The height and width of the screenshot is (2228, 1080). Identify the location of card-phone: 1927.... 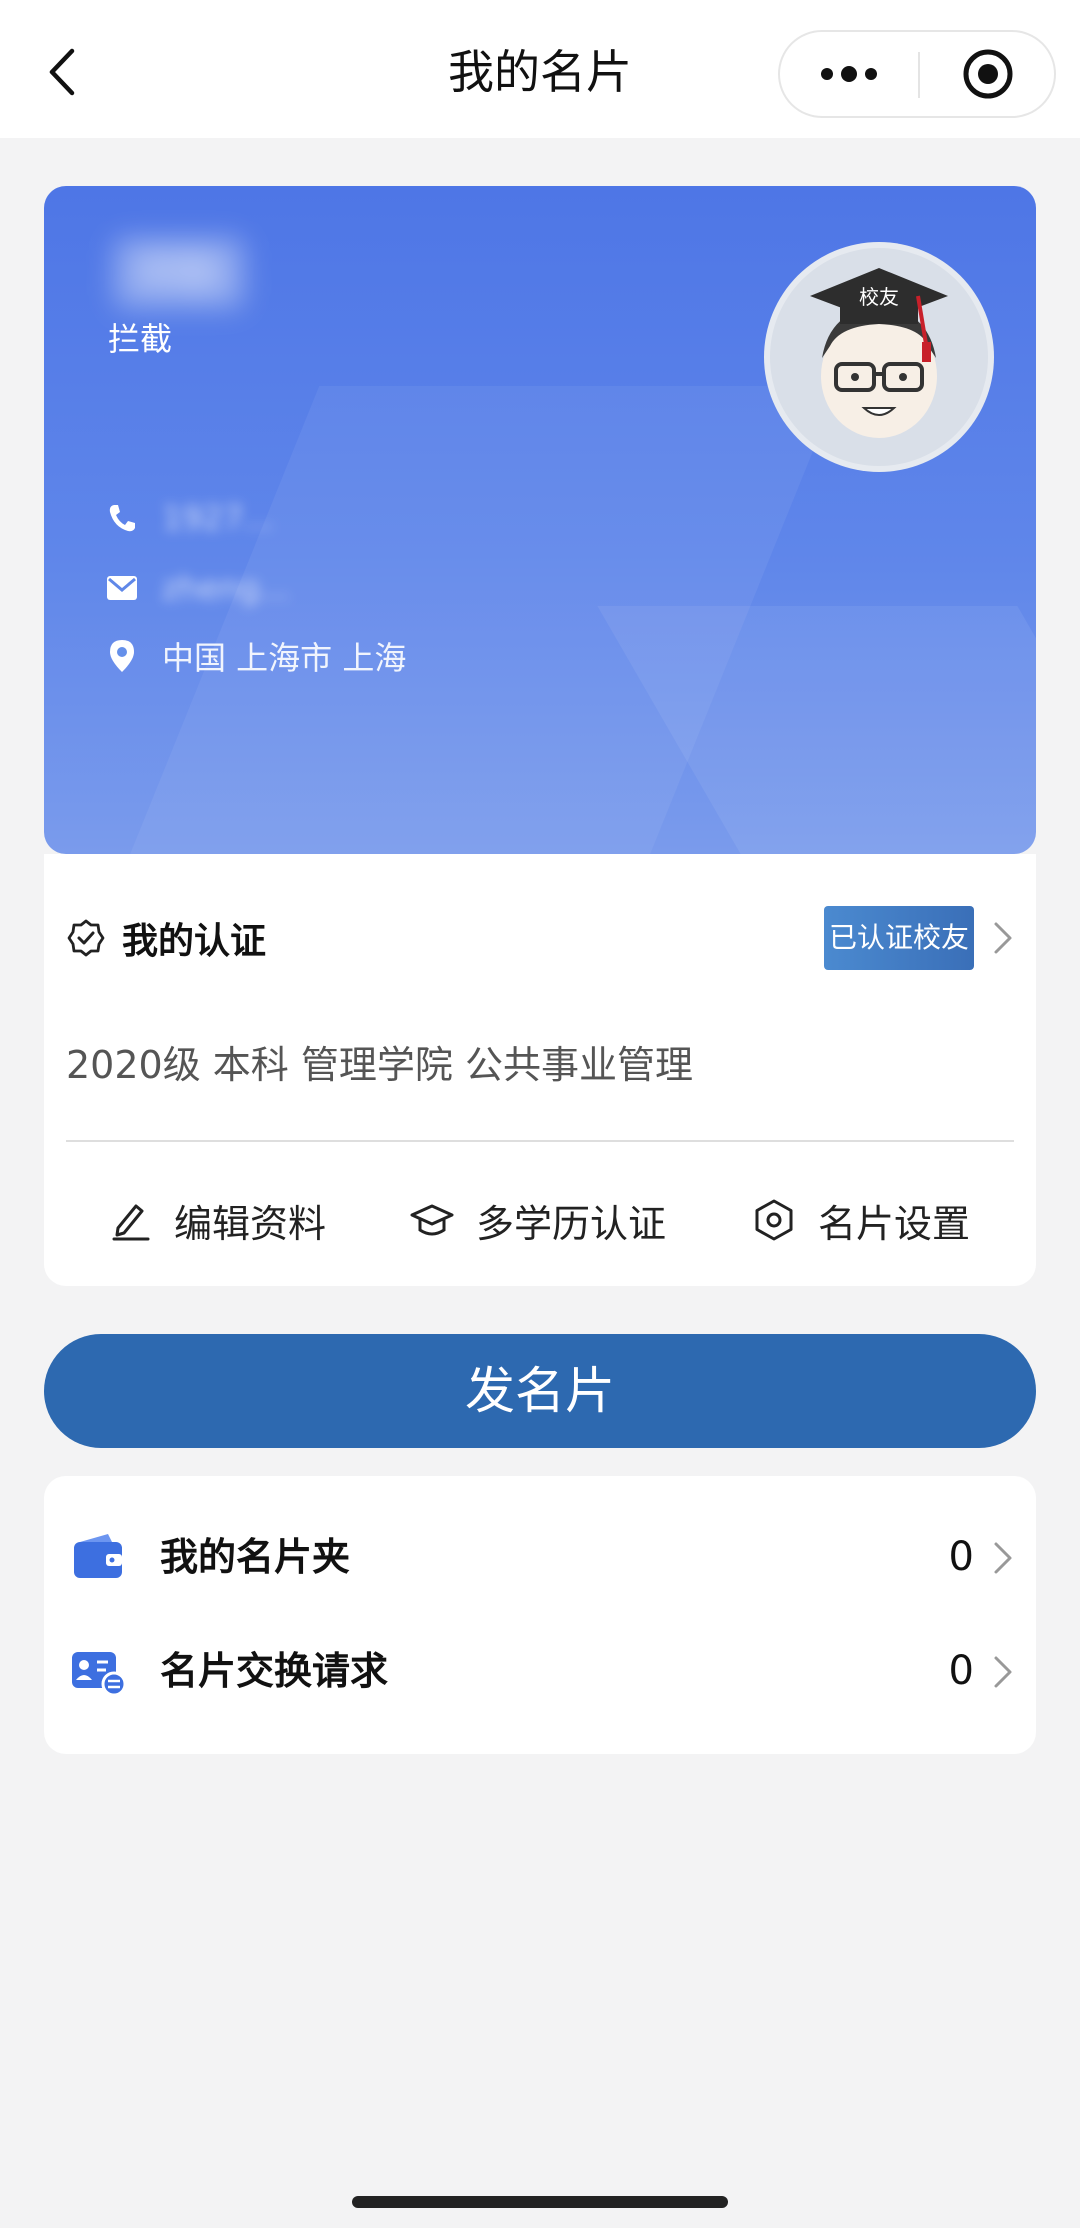
(218, 518).